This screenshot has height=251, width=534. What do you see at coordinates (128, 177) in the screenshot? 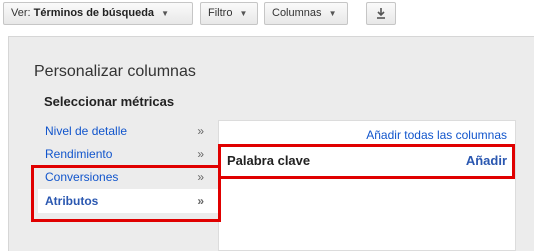
I see `category-item-conversiones: Conversiones »` at bounding box center [128, 177].